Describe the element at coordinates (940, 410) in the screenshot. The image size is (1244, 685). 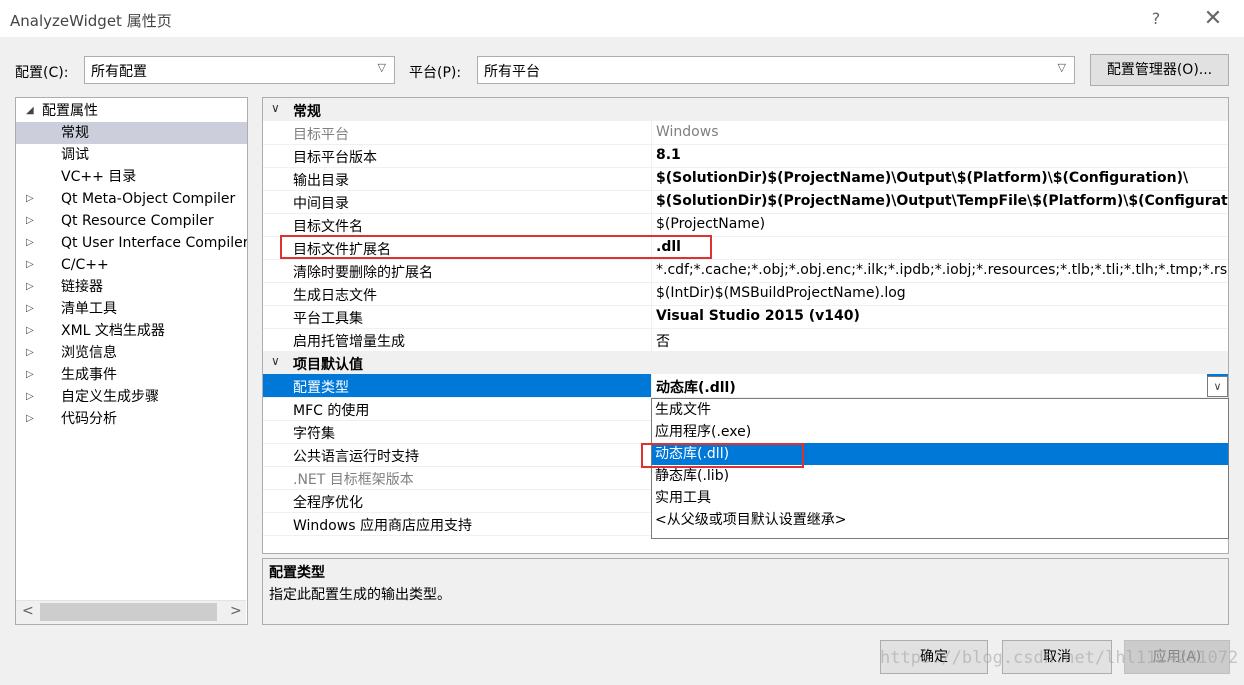
I see `dropdown-option: 生成文件` at that location.